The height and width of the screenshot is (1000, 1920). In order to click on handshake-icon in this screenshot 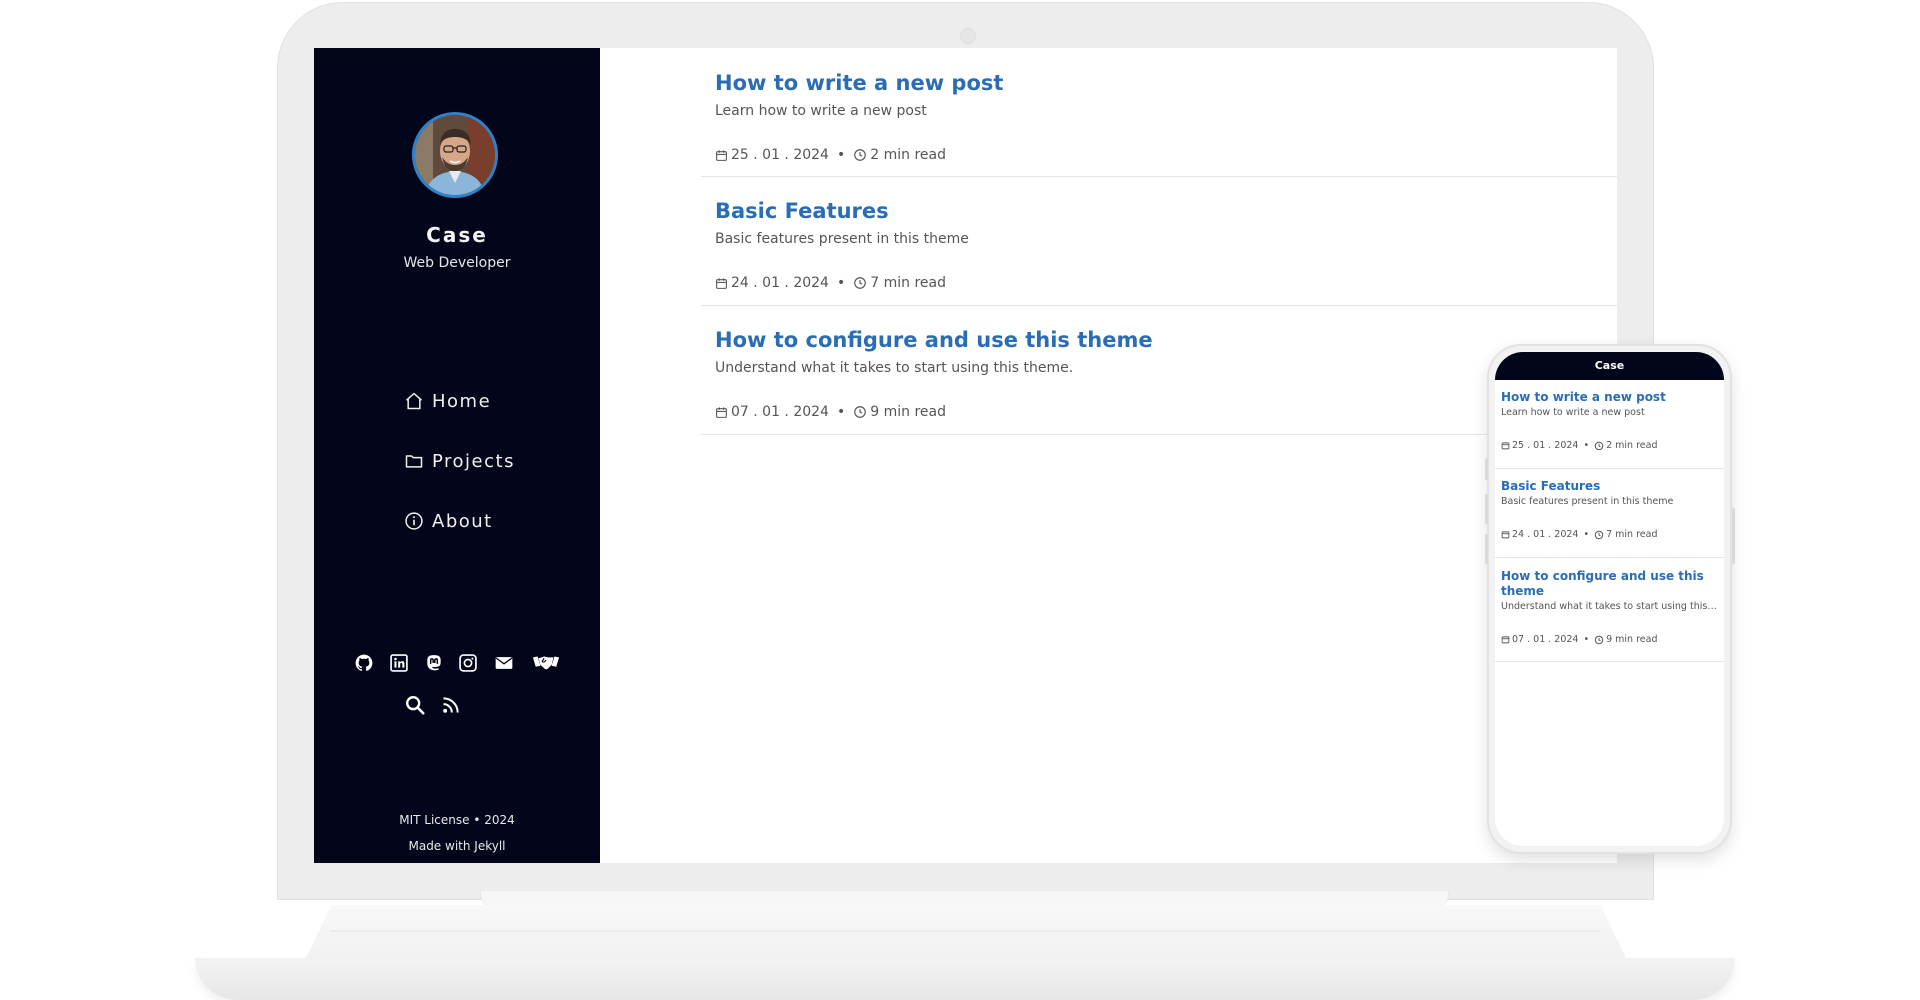, I will do `click(546, 663)`.